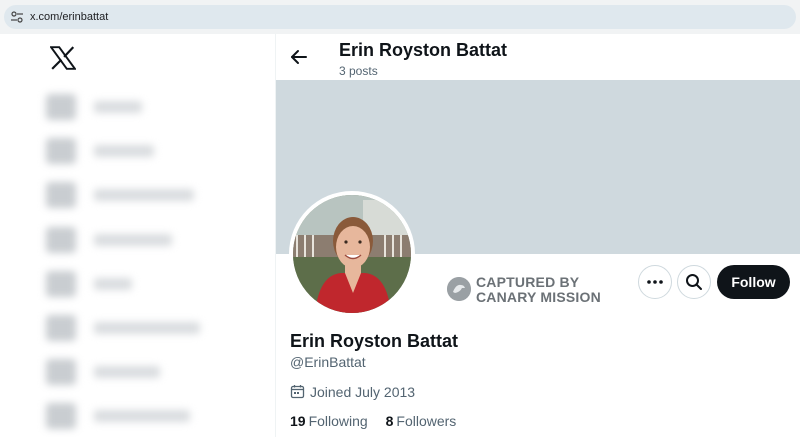  I want to click on avatar, so click(352, 254).